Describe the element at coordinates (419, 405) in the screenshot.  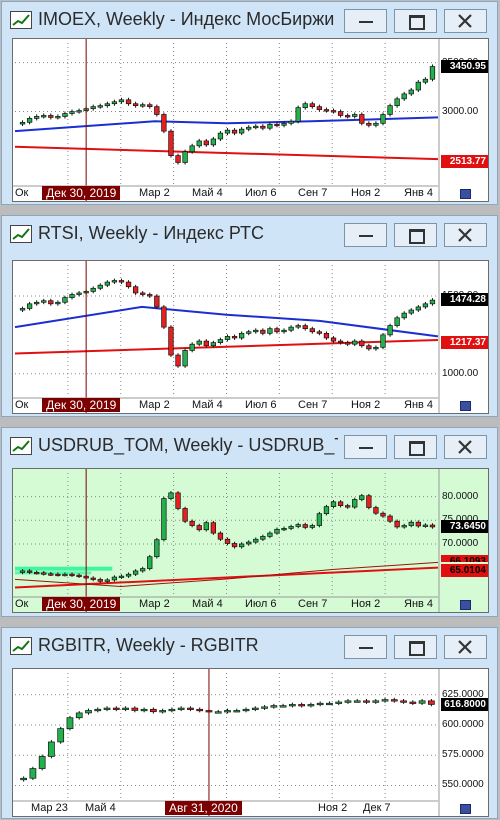
I see `x-axis-label: Янв 4` at that location.